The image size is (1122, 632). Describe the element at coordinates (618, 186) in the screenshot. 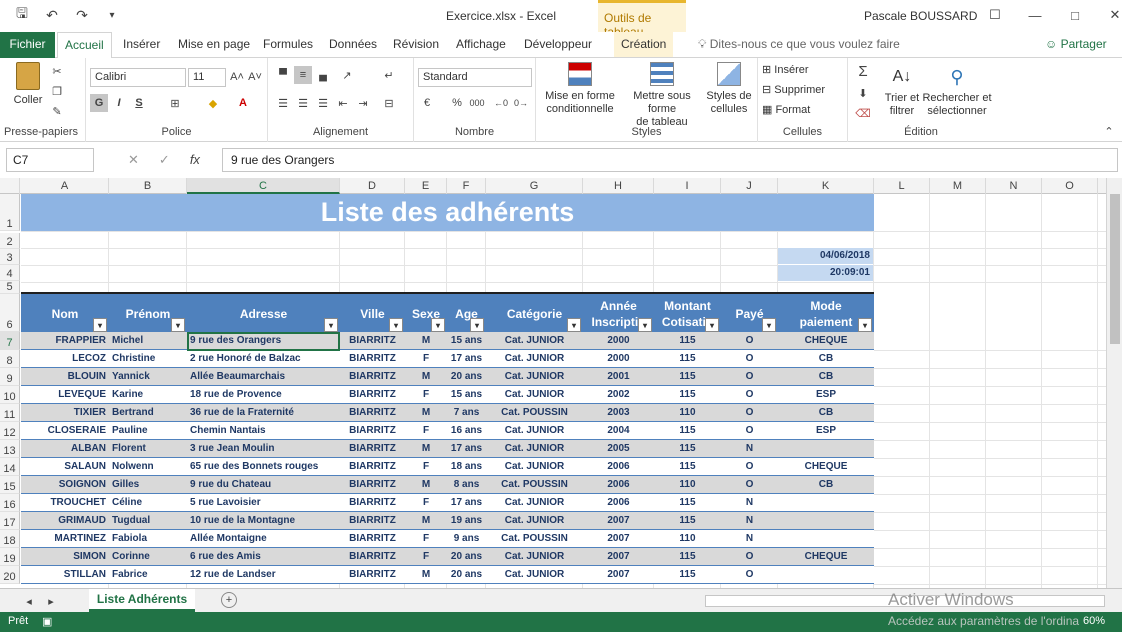

I see `column-header-h: H` at that location.